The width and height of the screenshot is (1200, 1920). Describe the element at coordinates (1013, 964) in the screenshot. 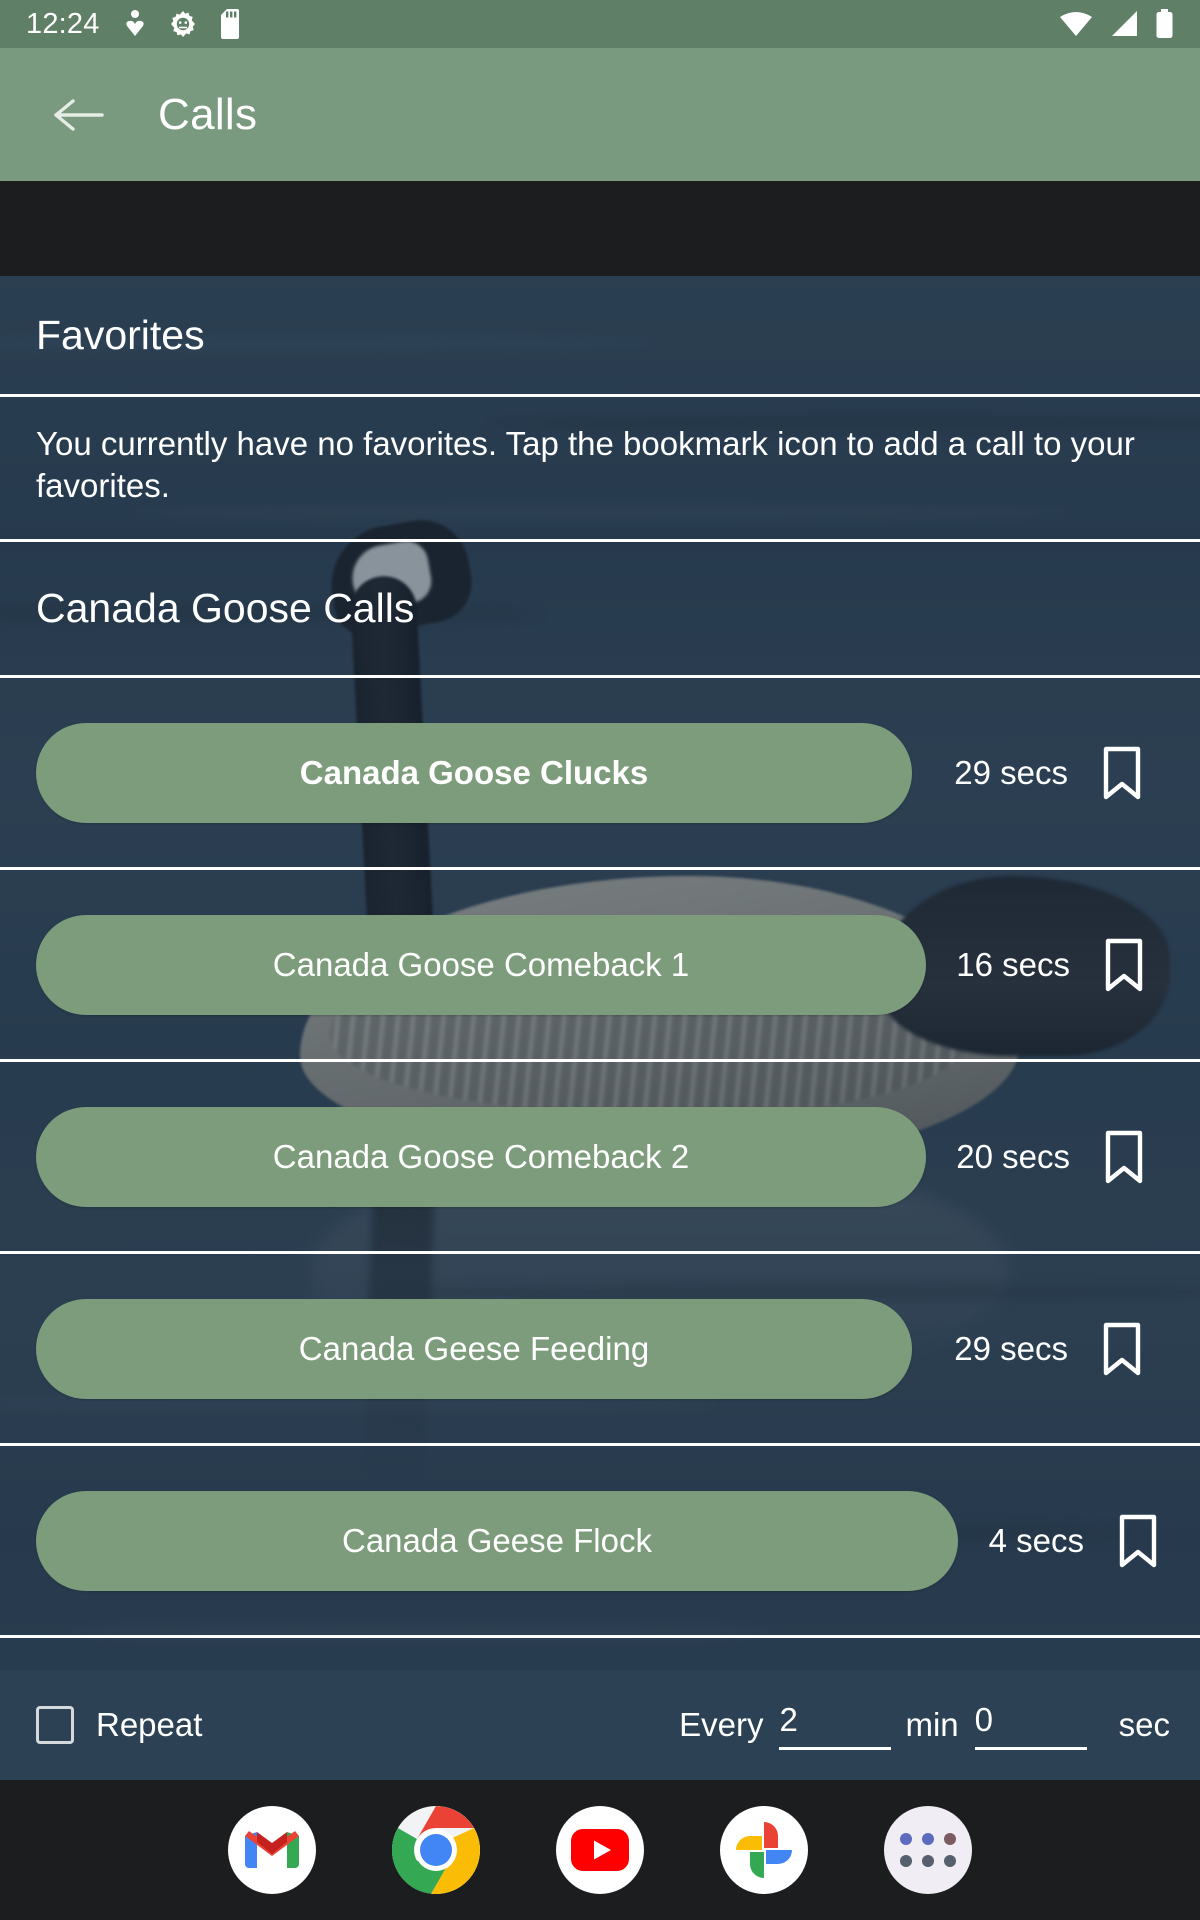

I see `call-duration: 16 secs` at that location.